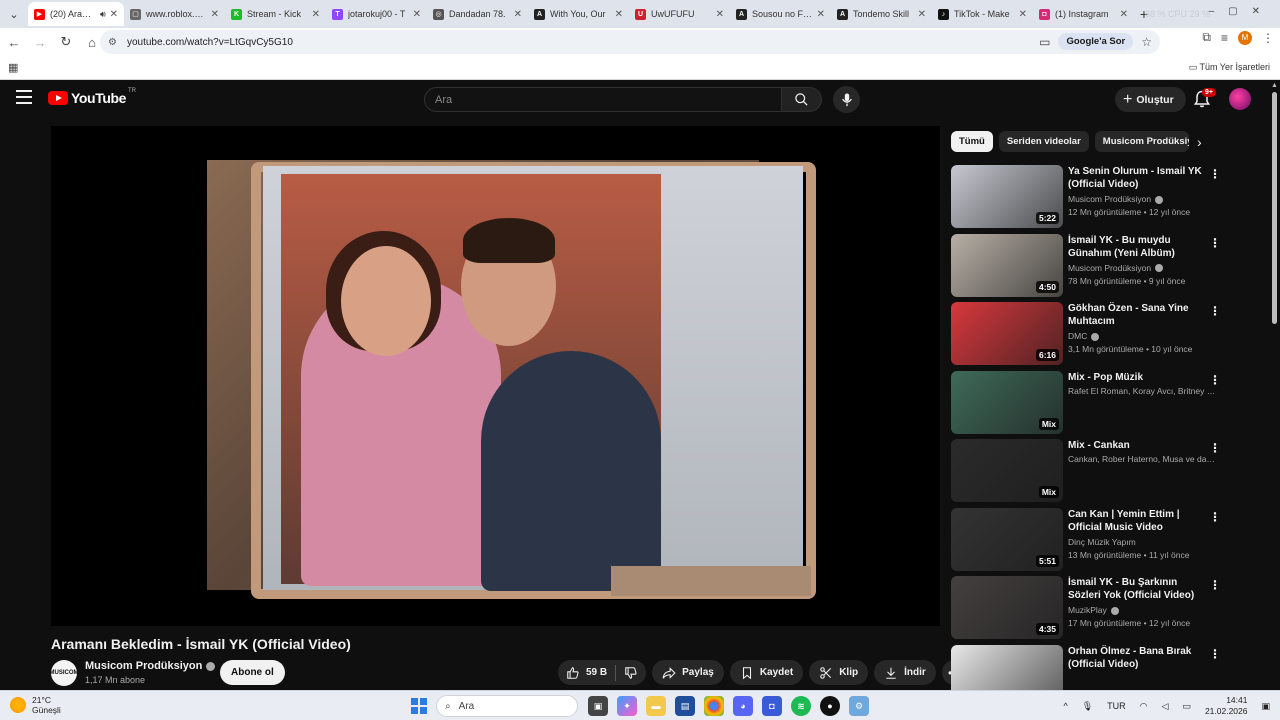 This screenshot has height=720, width=1280. I want to click on browser-tab: ▶ (20) Aramanı 🔊︎ ✕, so click(76, 14).